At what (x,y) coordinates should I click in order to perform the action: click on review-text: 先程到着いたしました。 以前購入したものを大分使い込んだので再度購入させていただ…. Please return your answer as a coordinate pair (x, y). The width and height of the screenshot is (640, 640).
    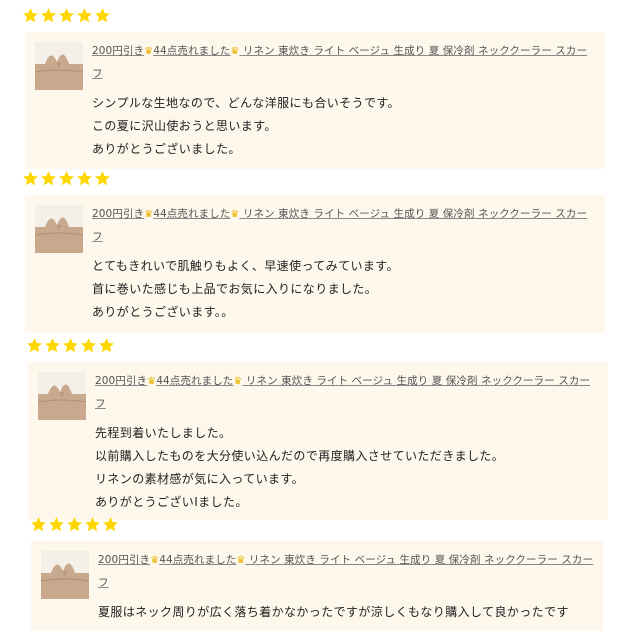
    Looking at the image, I should click on (345, 468).